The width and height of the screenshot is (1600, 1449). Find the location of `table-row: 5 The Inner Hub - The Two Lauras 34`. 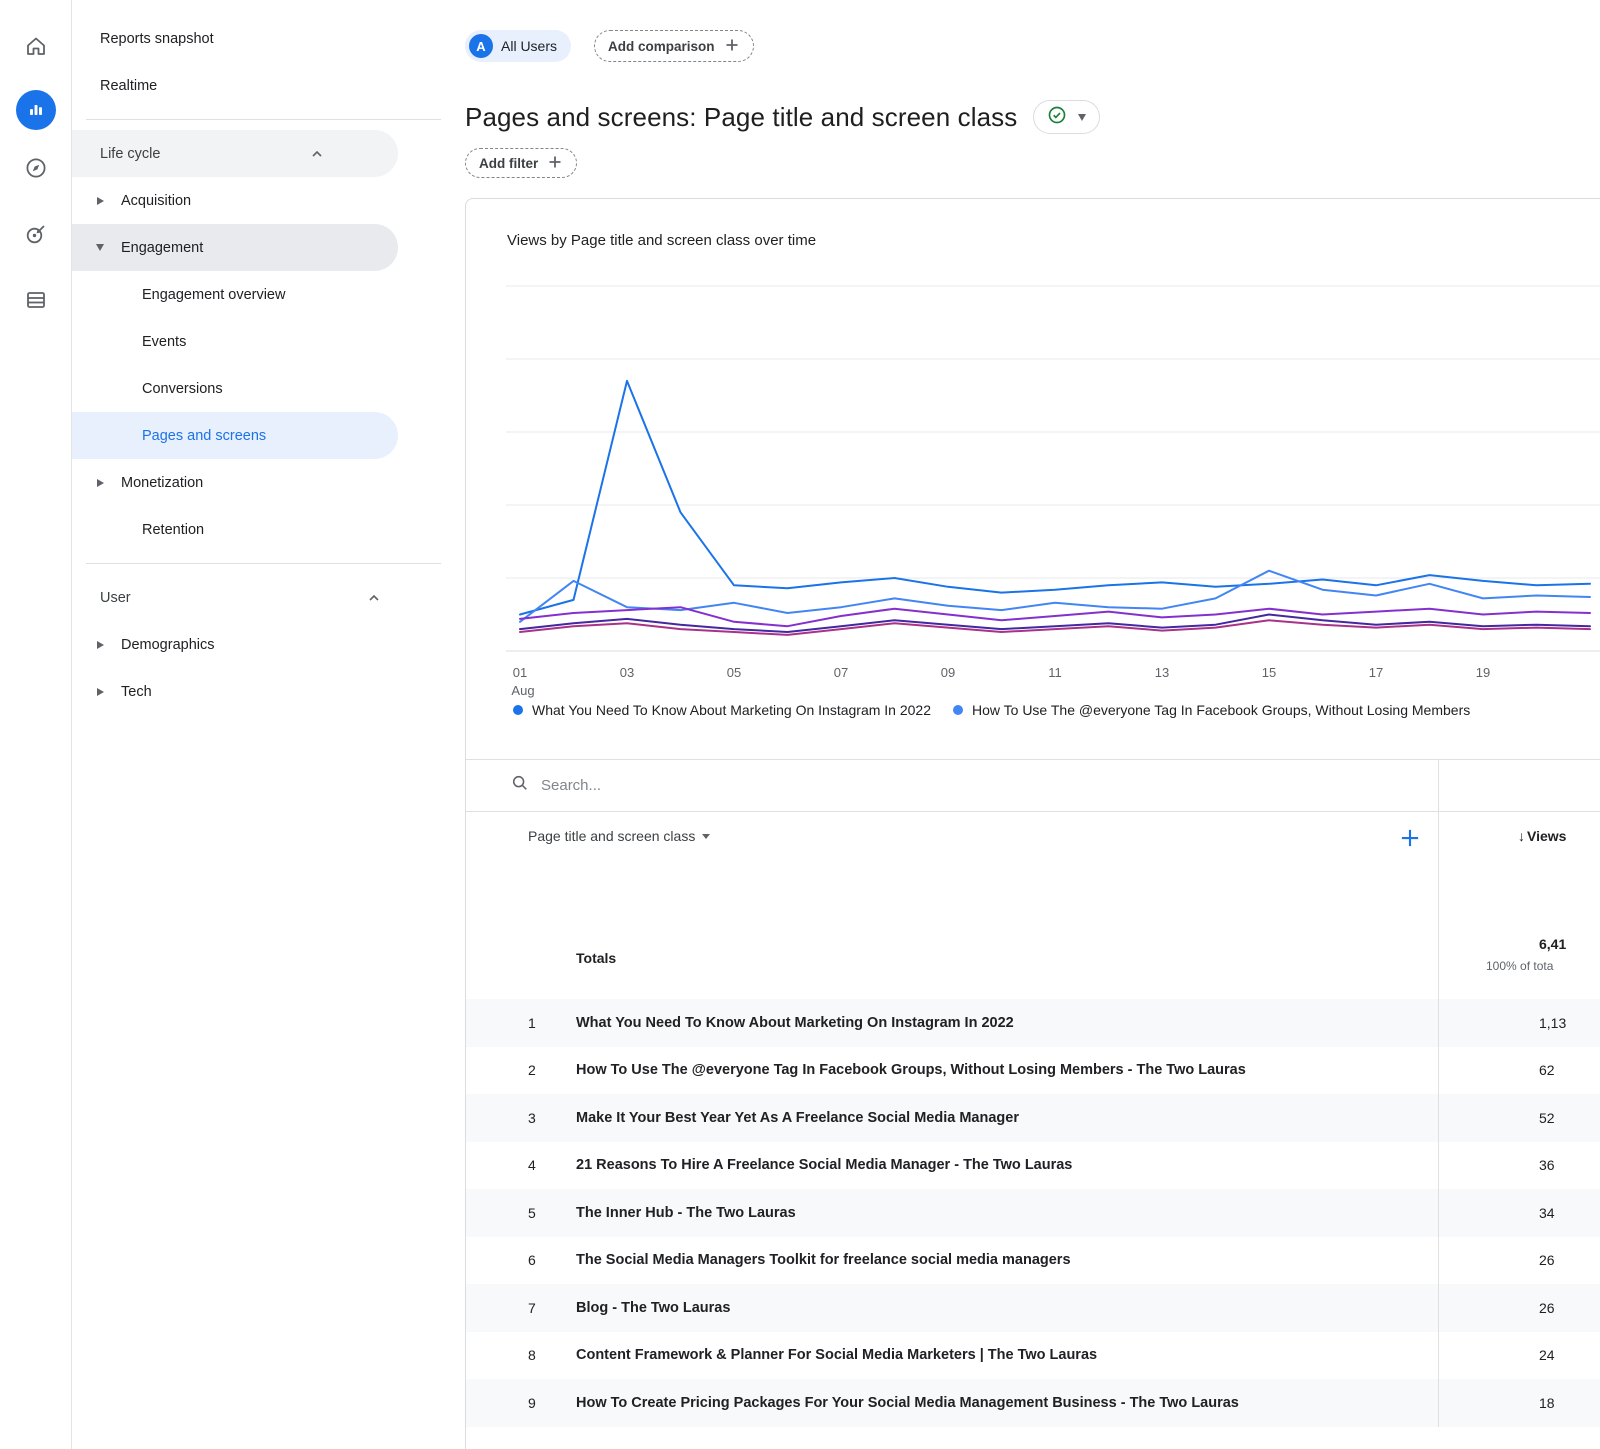

table-row: 5 The Inner Hub - The Two Lauras 34 is located at coordinates (1033, 1213).